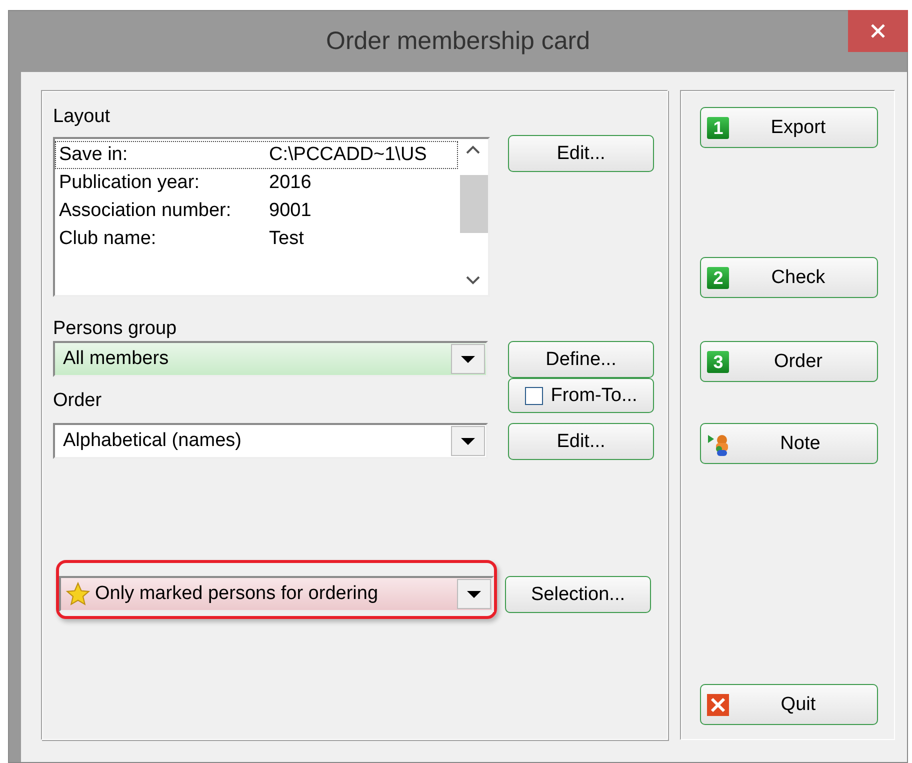 Image resolution: width=912 pixels, height=763 pixels. Describe the element at coordinates (789, 127) in the screenshot. I see `action-button: 1 Export` at that location.